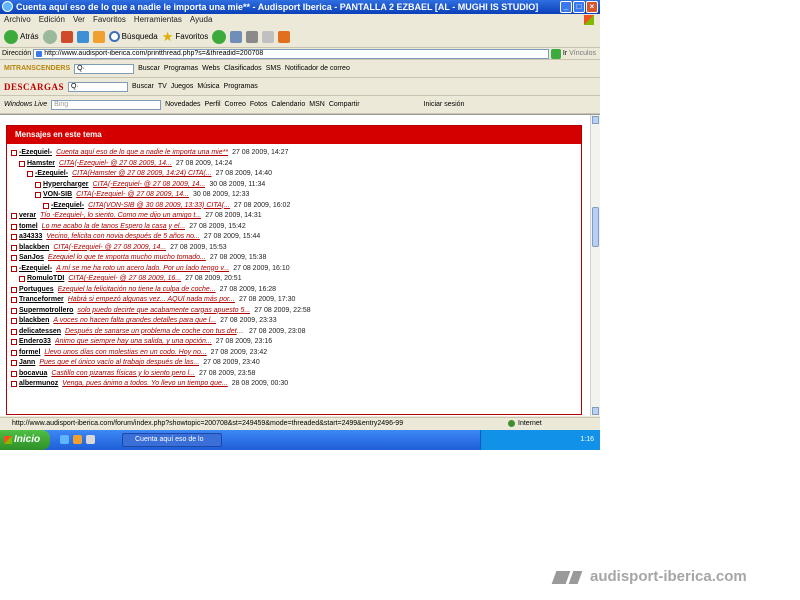 This screenshot has height=600, width=800. Describe the element at coordinates (185, 37) in the screenshot. I see `favorites-button: ★ Favoritos` at that location.